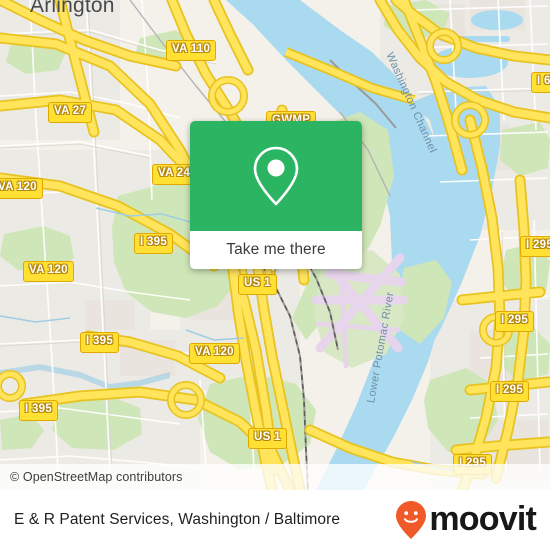 The width and height of the screenshot is (550, 550). What do you see at coordinates (257, 284) in the screenshot?
I see `road-shield-us-1-north: US 1` at bounding box center [257, 284].